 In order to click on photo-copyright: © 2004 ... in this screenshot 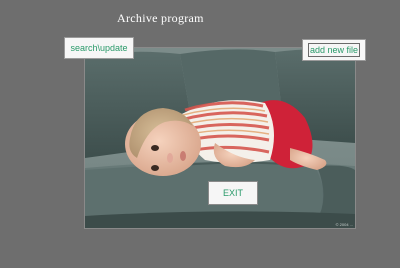, I will do `click(344, 224)`.